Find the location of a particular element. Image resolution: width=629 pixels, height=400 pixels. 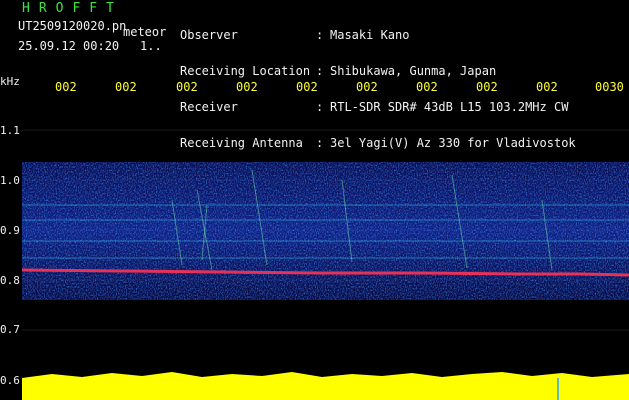

axis-unit-label: kHz is located at coordinates (10, 81).